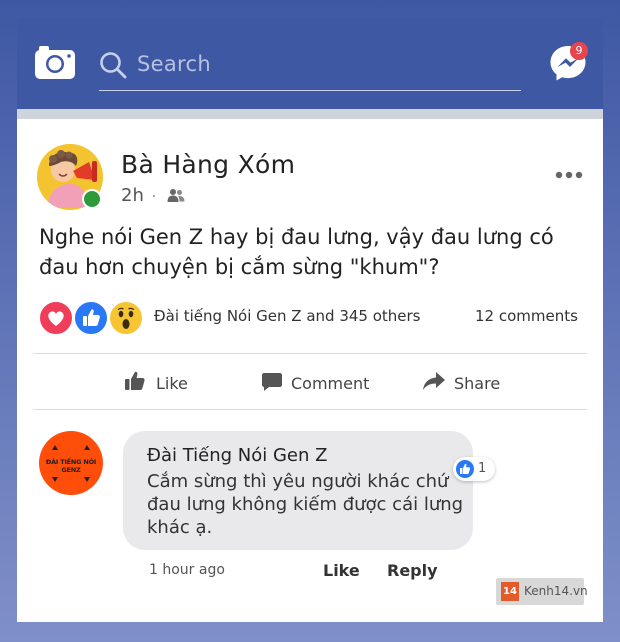 This screenshot has height=642, width=620. What do you see at coordinates (310, 90) in the screenshot?
I see `search-underline` at bounding box center [310, 90].